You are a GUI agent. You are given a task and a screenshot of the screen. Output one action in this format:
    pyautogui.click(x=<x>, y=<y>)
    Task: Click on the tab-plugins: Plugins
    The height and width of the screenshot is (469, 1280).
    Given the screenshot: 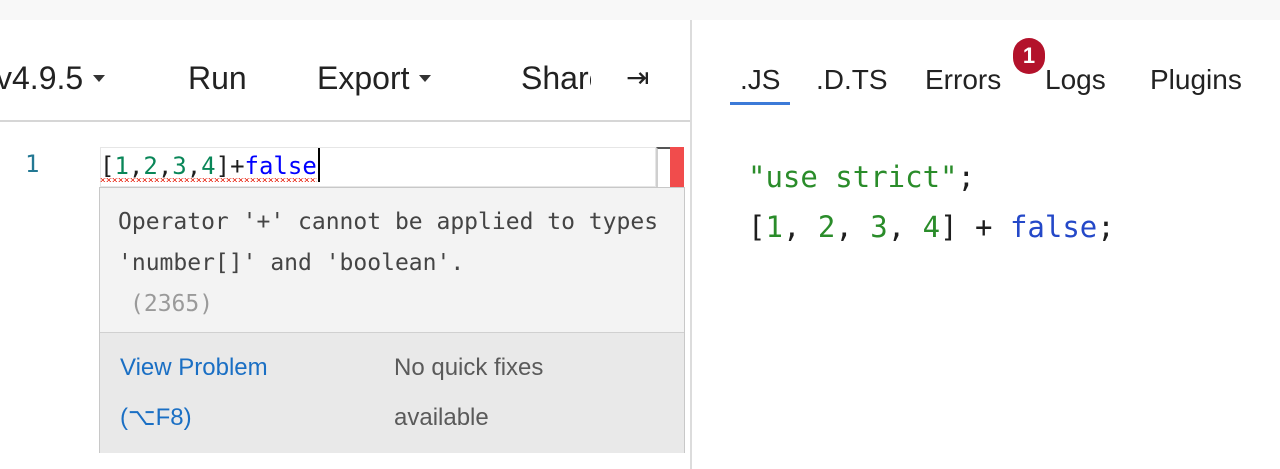 What is the action you would take?
    pyautogui.click(x=1196, y=80)
    